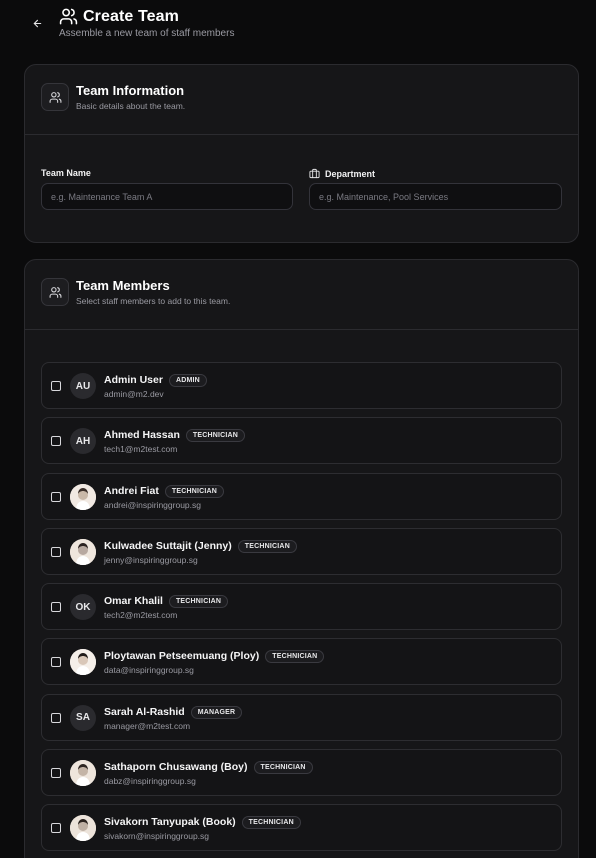 Image resolution: width=596 pixels, height=858 pixels. What do you see at coordinates (167, 196) in the screenshot?
I see `team-name-input` at bounding box center [167, 196].